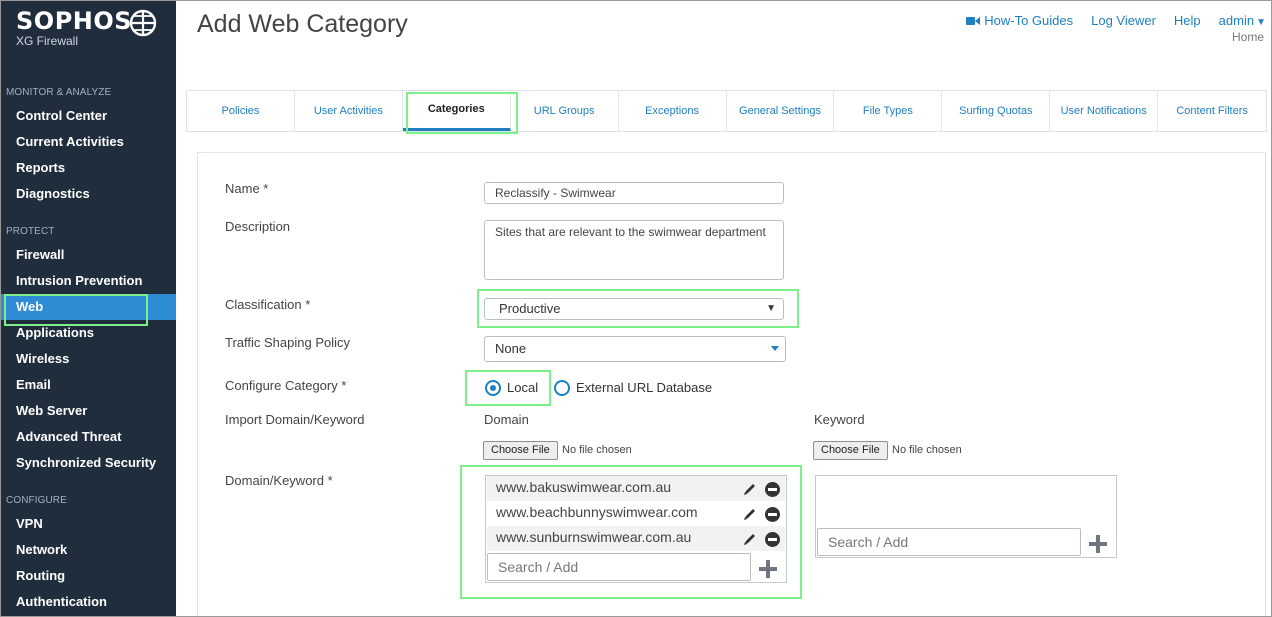  Describe the element at coordinates (1104, 111) in the screenshot. I see `tab-user-notifications: User Notifications` at that location.